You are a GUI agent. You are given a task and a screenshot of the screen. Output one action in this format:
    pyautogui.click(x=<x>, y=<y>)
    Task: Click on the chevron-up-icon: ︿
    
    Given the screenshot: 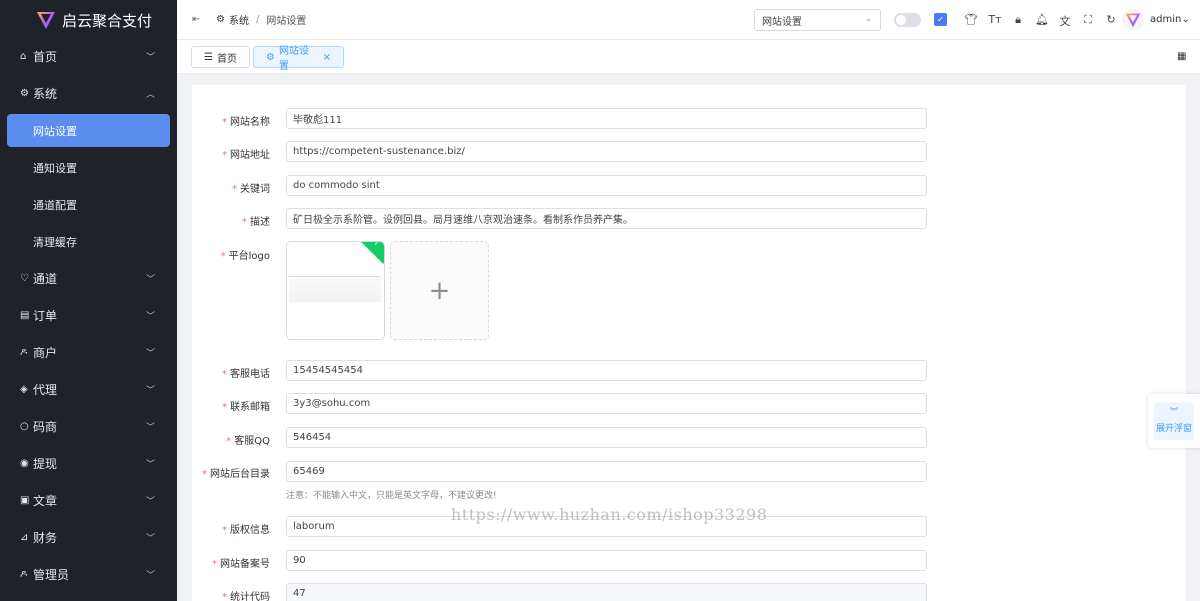 What is the action you would take?
    pyautogui.click(x=150, y=95)
    